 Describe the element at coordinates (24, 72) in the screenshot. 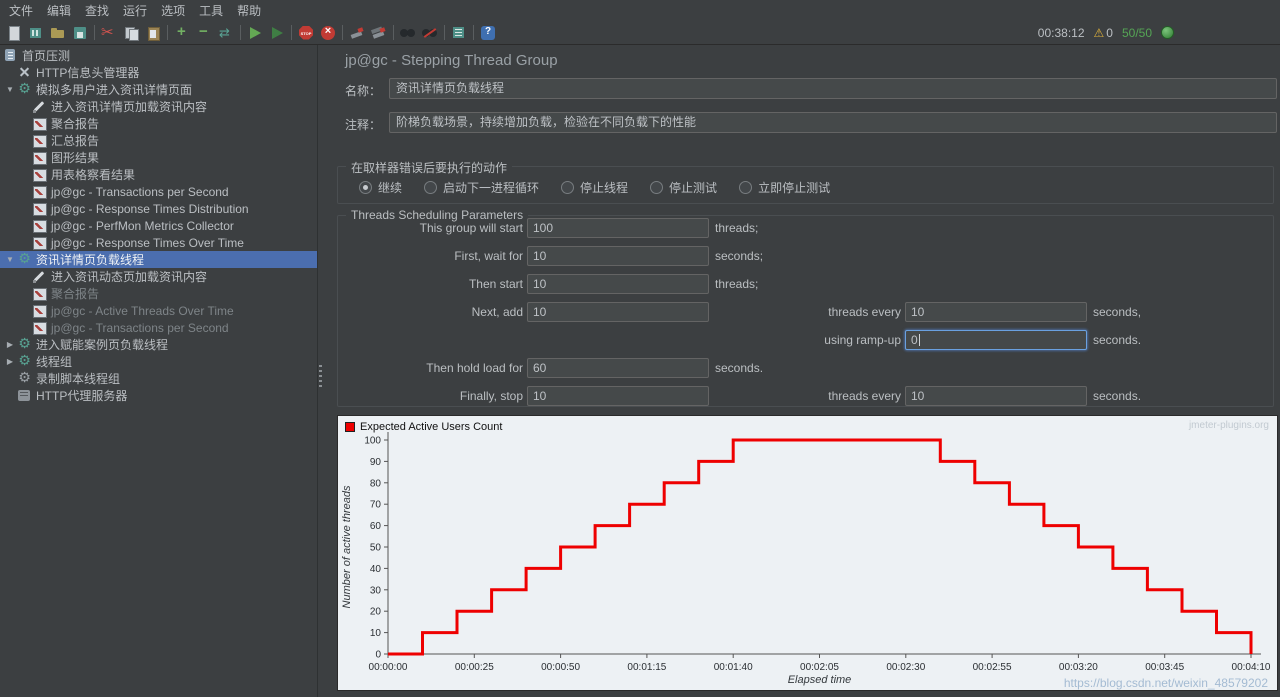

I see `header-icon` at that location.